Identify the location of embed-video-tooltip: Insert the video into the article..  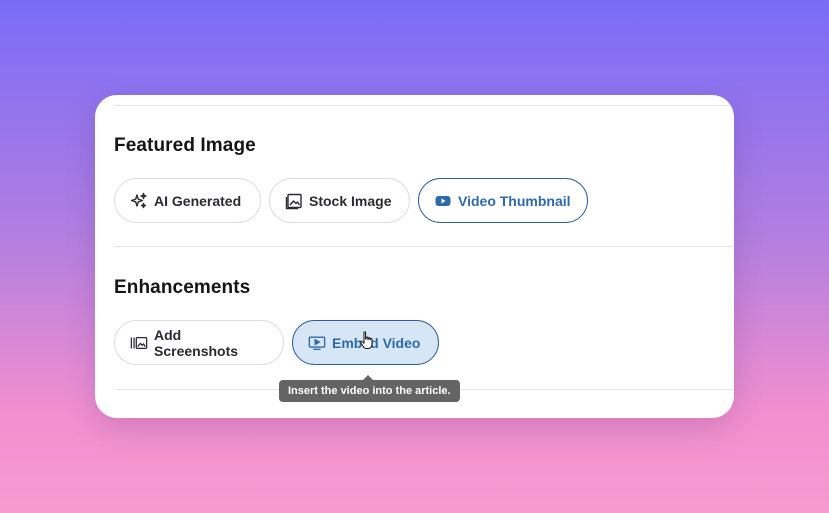
(369, 388).